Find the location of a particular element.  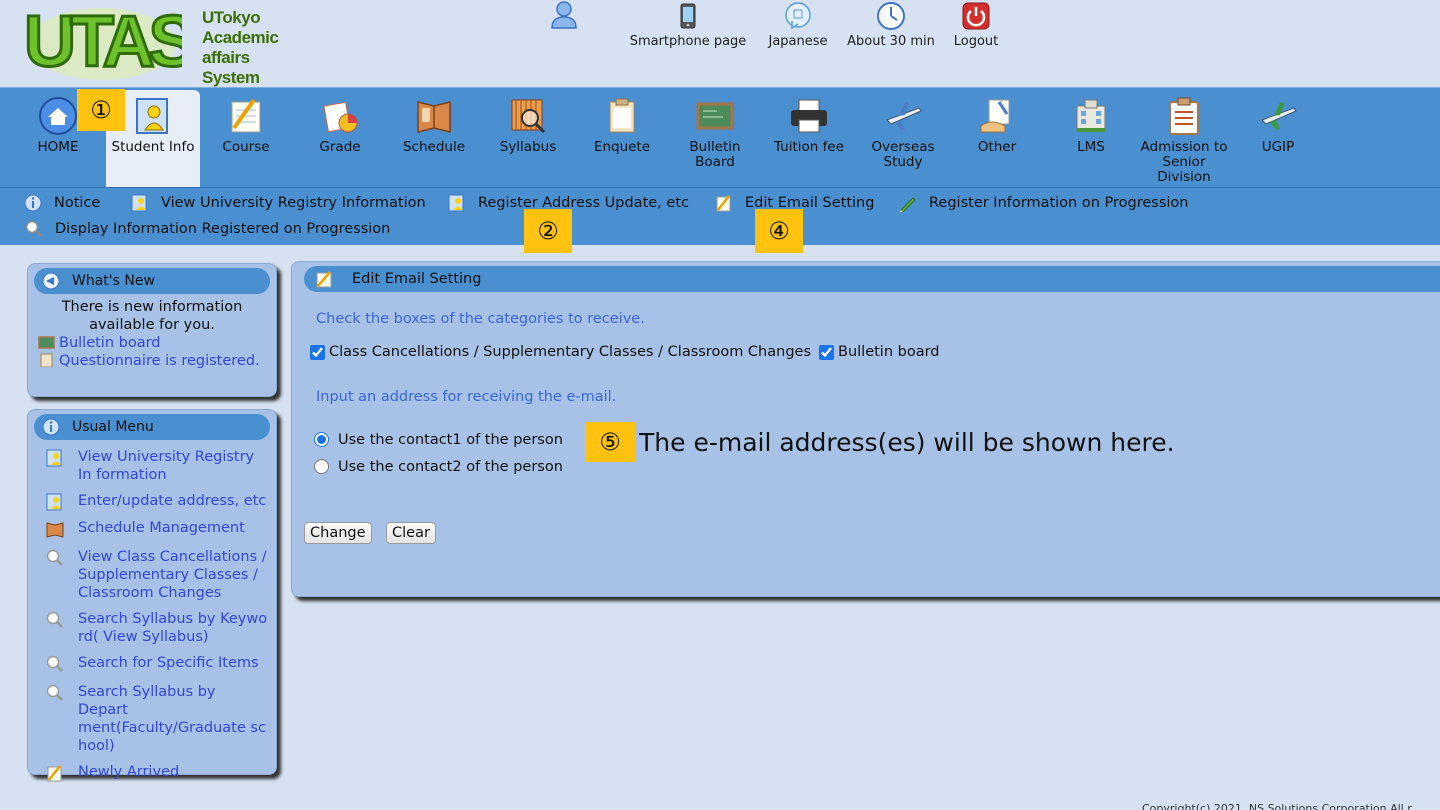

syllabus-icon is located at coordinates (528, 116).